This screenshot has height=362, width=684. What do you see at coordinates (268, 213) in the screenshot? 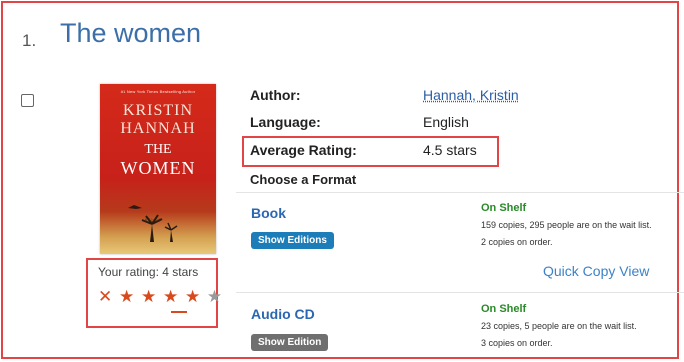
I see `format-book-link: Book` at bounding box center [268, 213].